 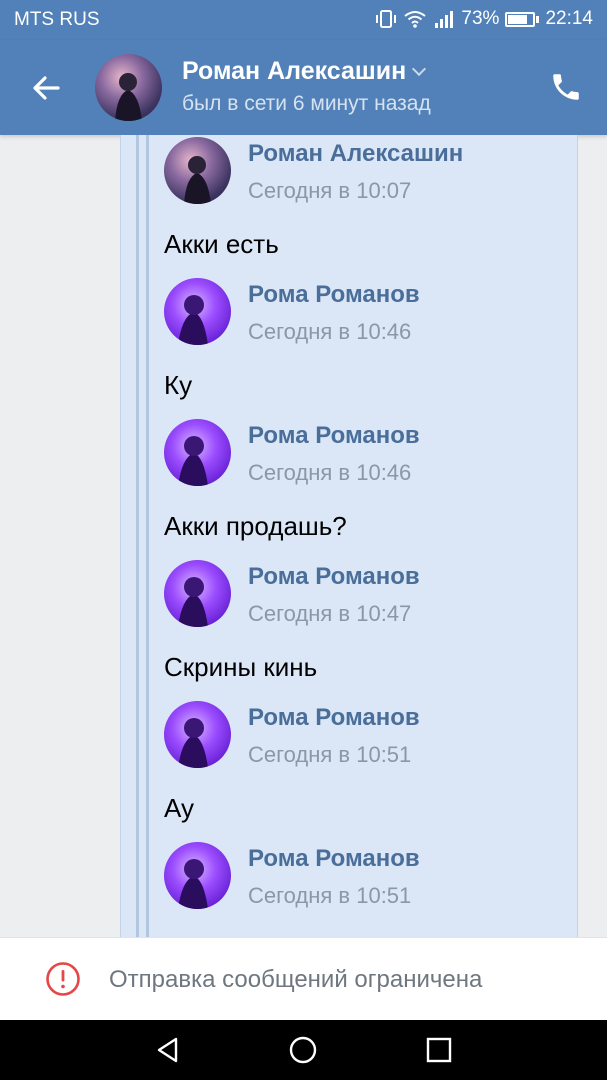 What do you see at coordinates (178, 385) in the screenshot?
I see `message-text: Ку` at bounding box center [178, 385].